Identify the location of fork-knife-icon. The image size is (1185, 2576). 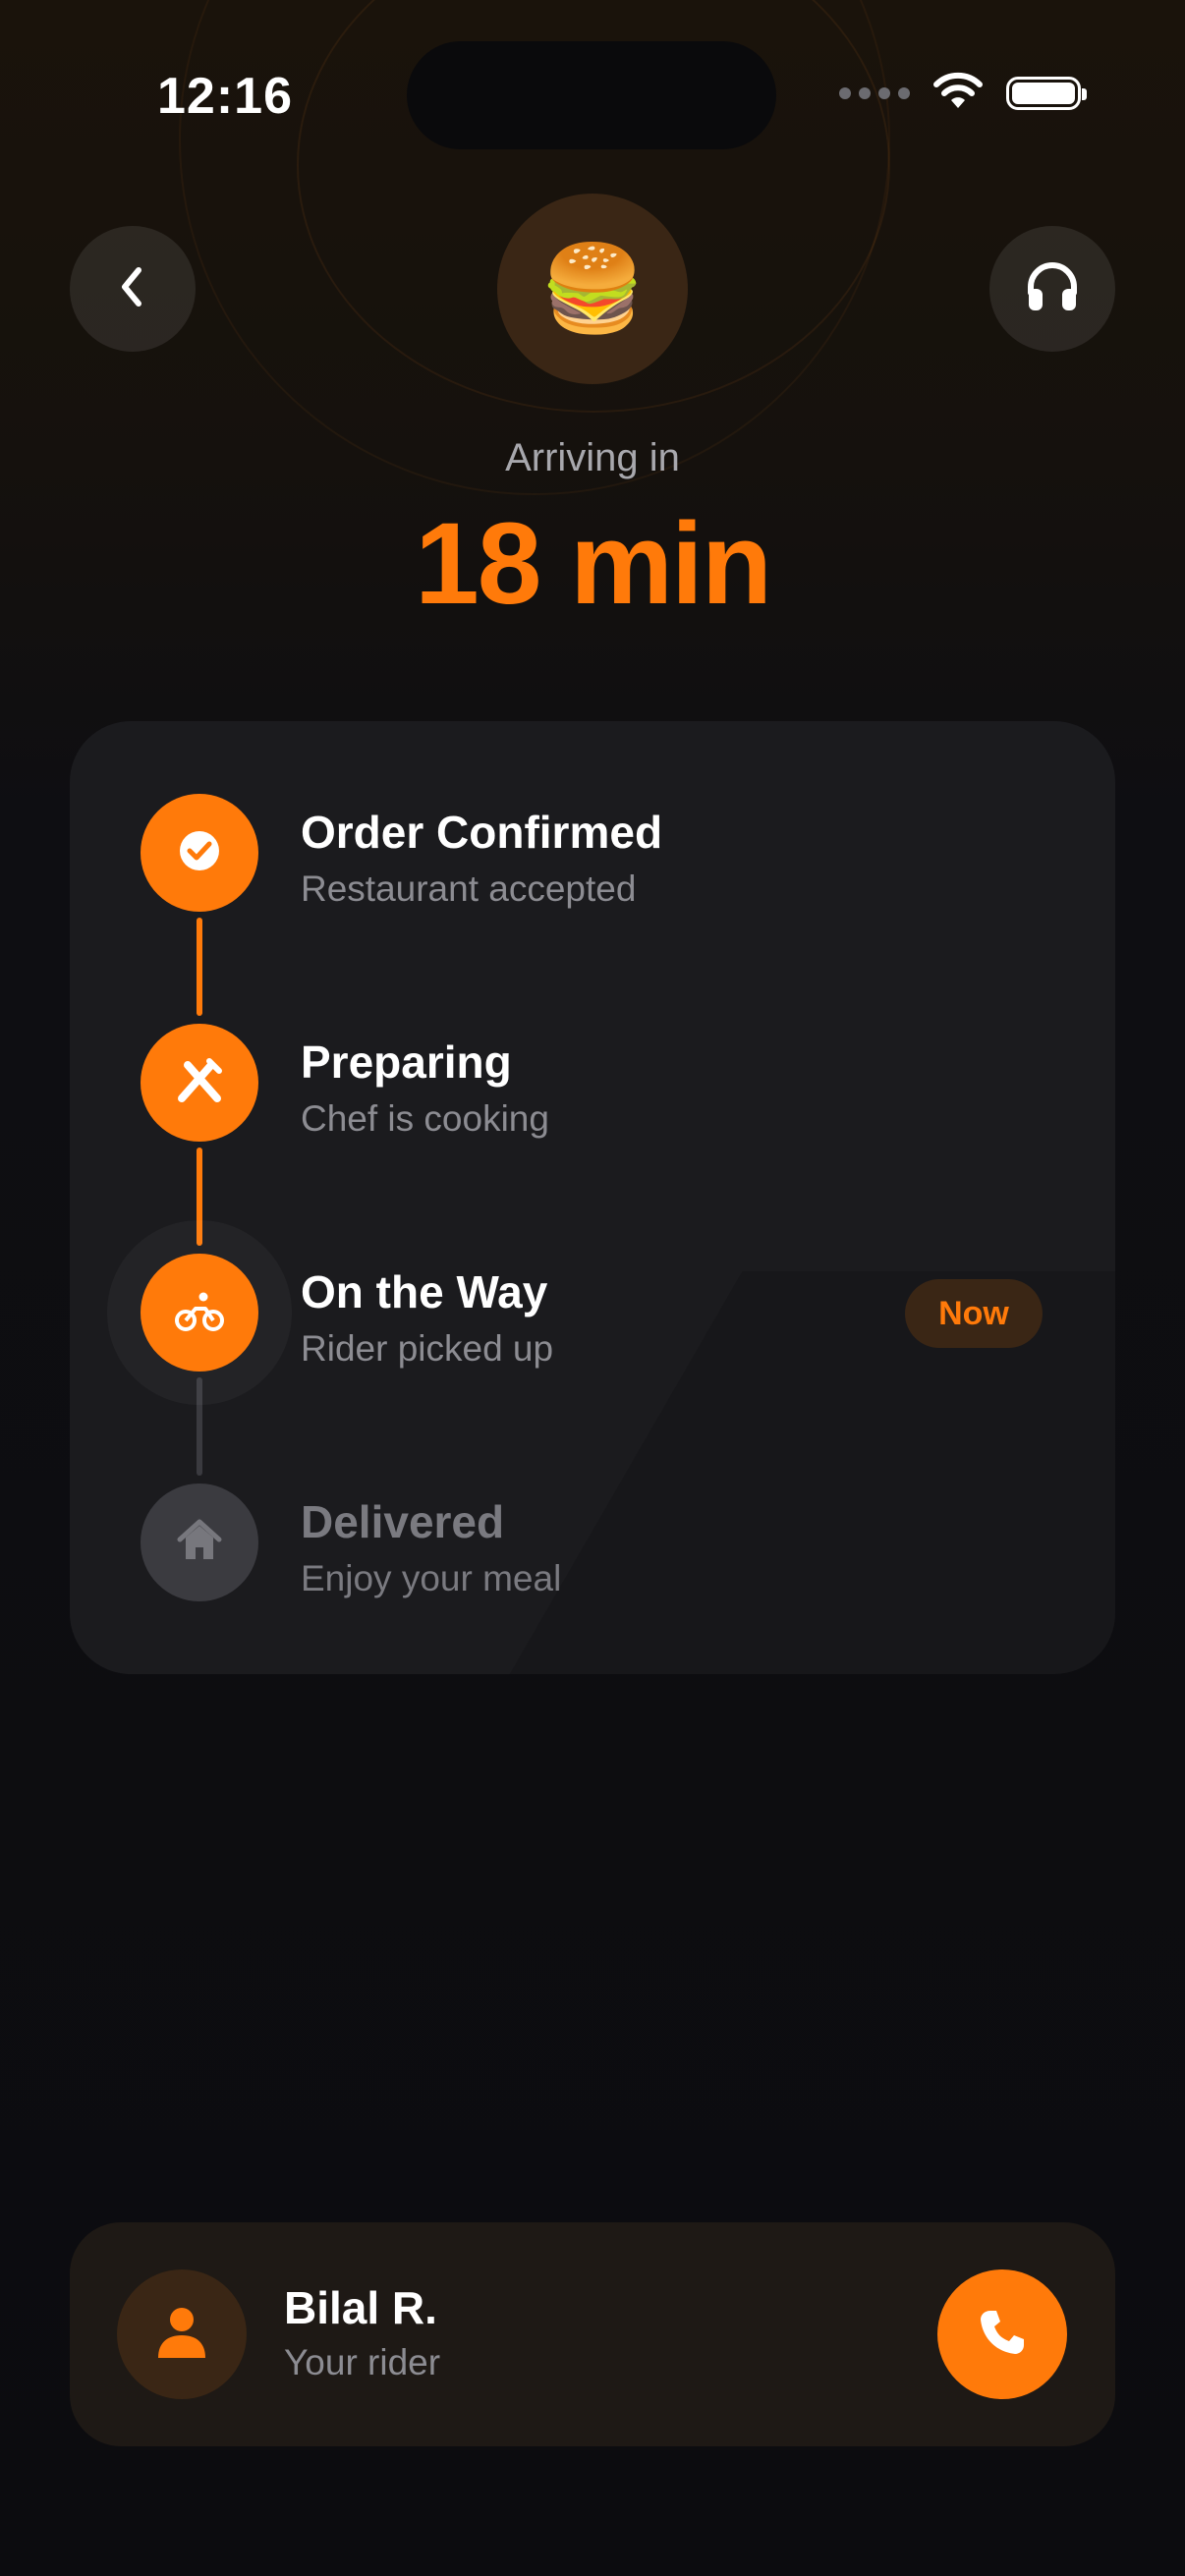
(200, 1083).